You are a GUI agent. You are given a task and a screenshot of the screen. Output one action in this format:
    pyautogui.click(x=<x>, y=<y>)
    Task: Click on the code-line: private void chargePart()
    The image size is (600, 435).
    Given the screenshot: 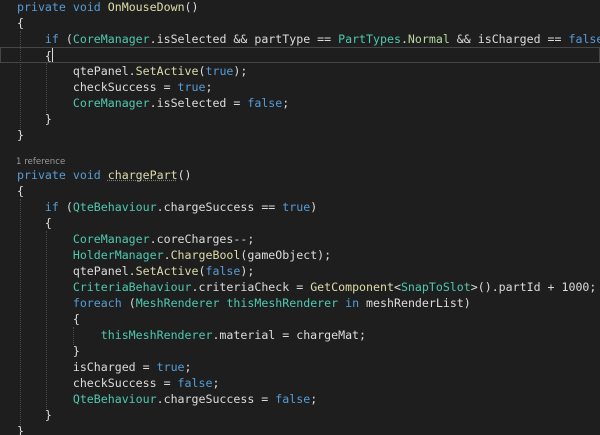 What is the action you would take?
    pyautogui.click(x=96, y=175)
    